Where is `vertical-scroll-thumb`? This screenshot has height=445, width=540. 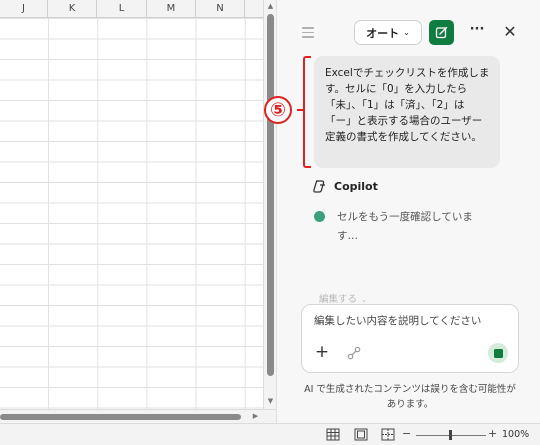 vertical-scroll-thumb is located at coordinates (270, 195).